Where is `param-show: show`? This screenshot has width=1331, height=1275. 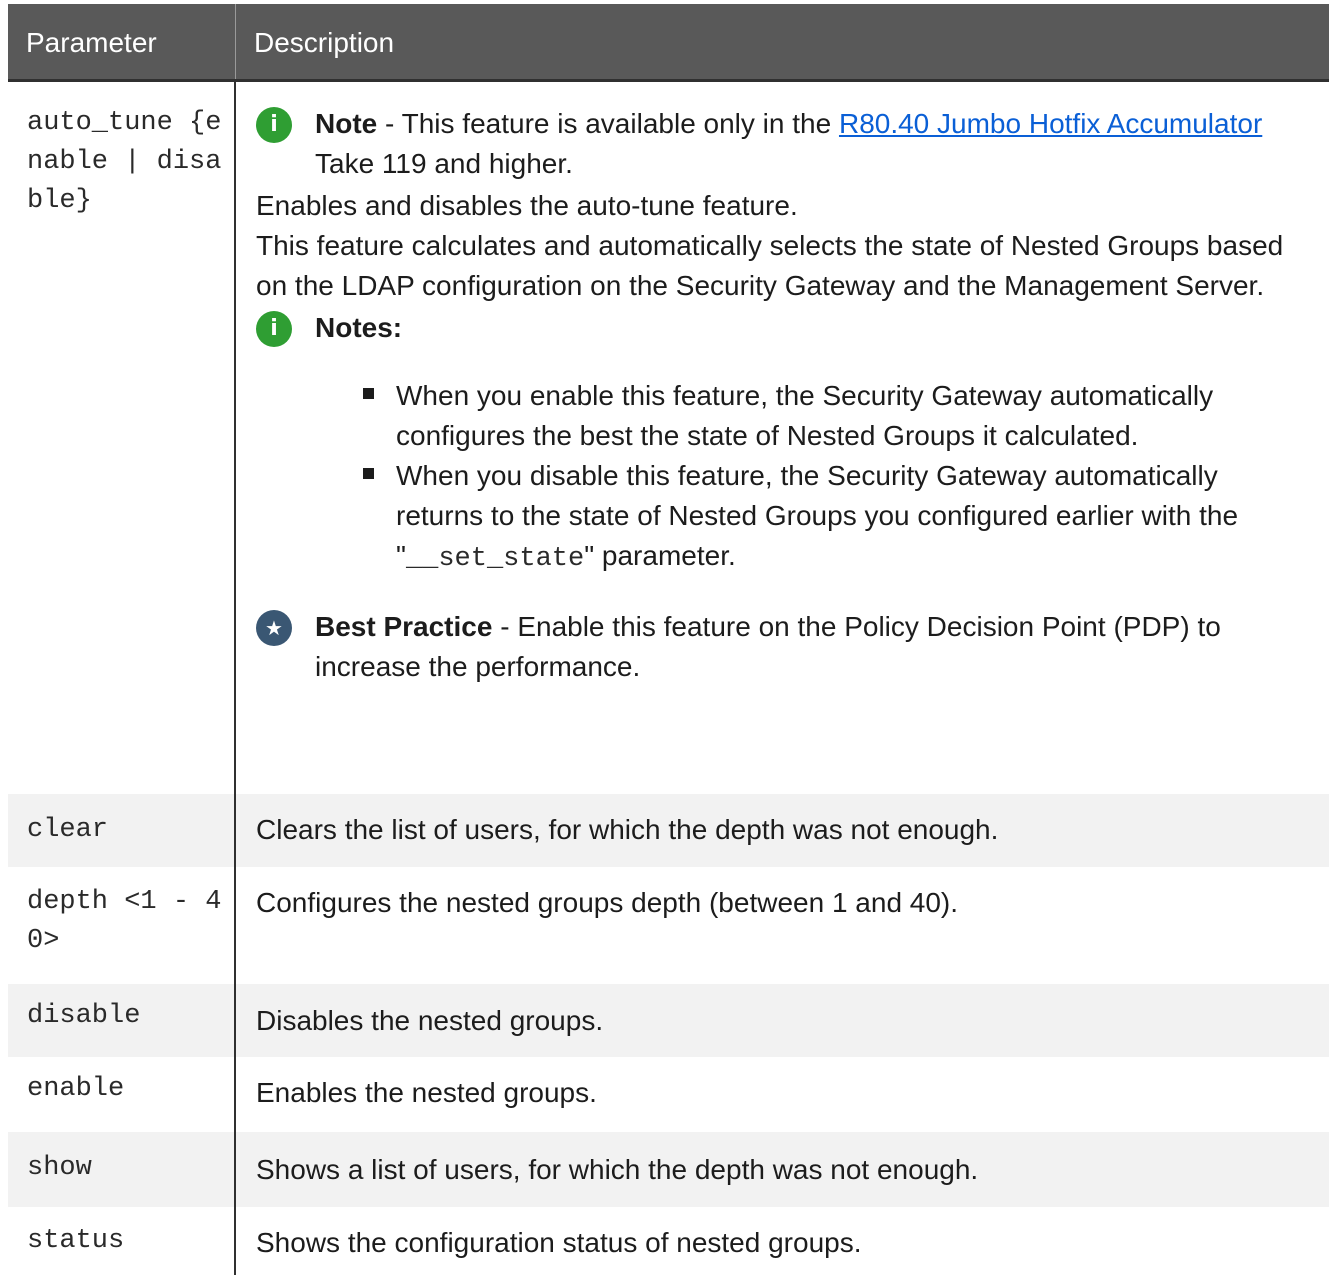
param-show: show is located at coordinates (122, 1169).